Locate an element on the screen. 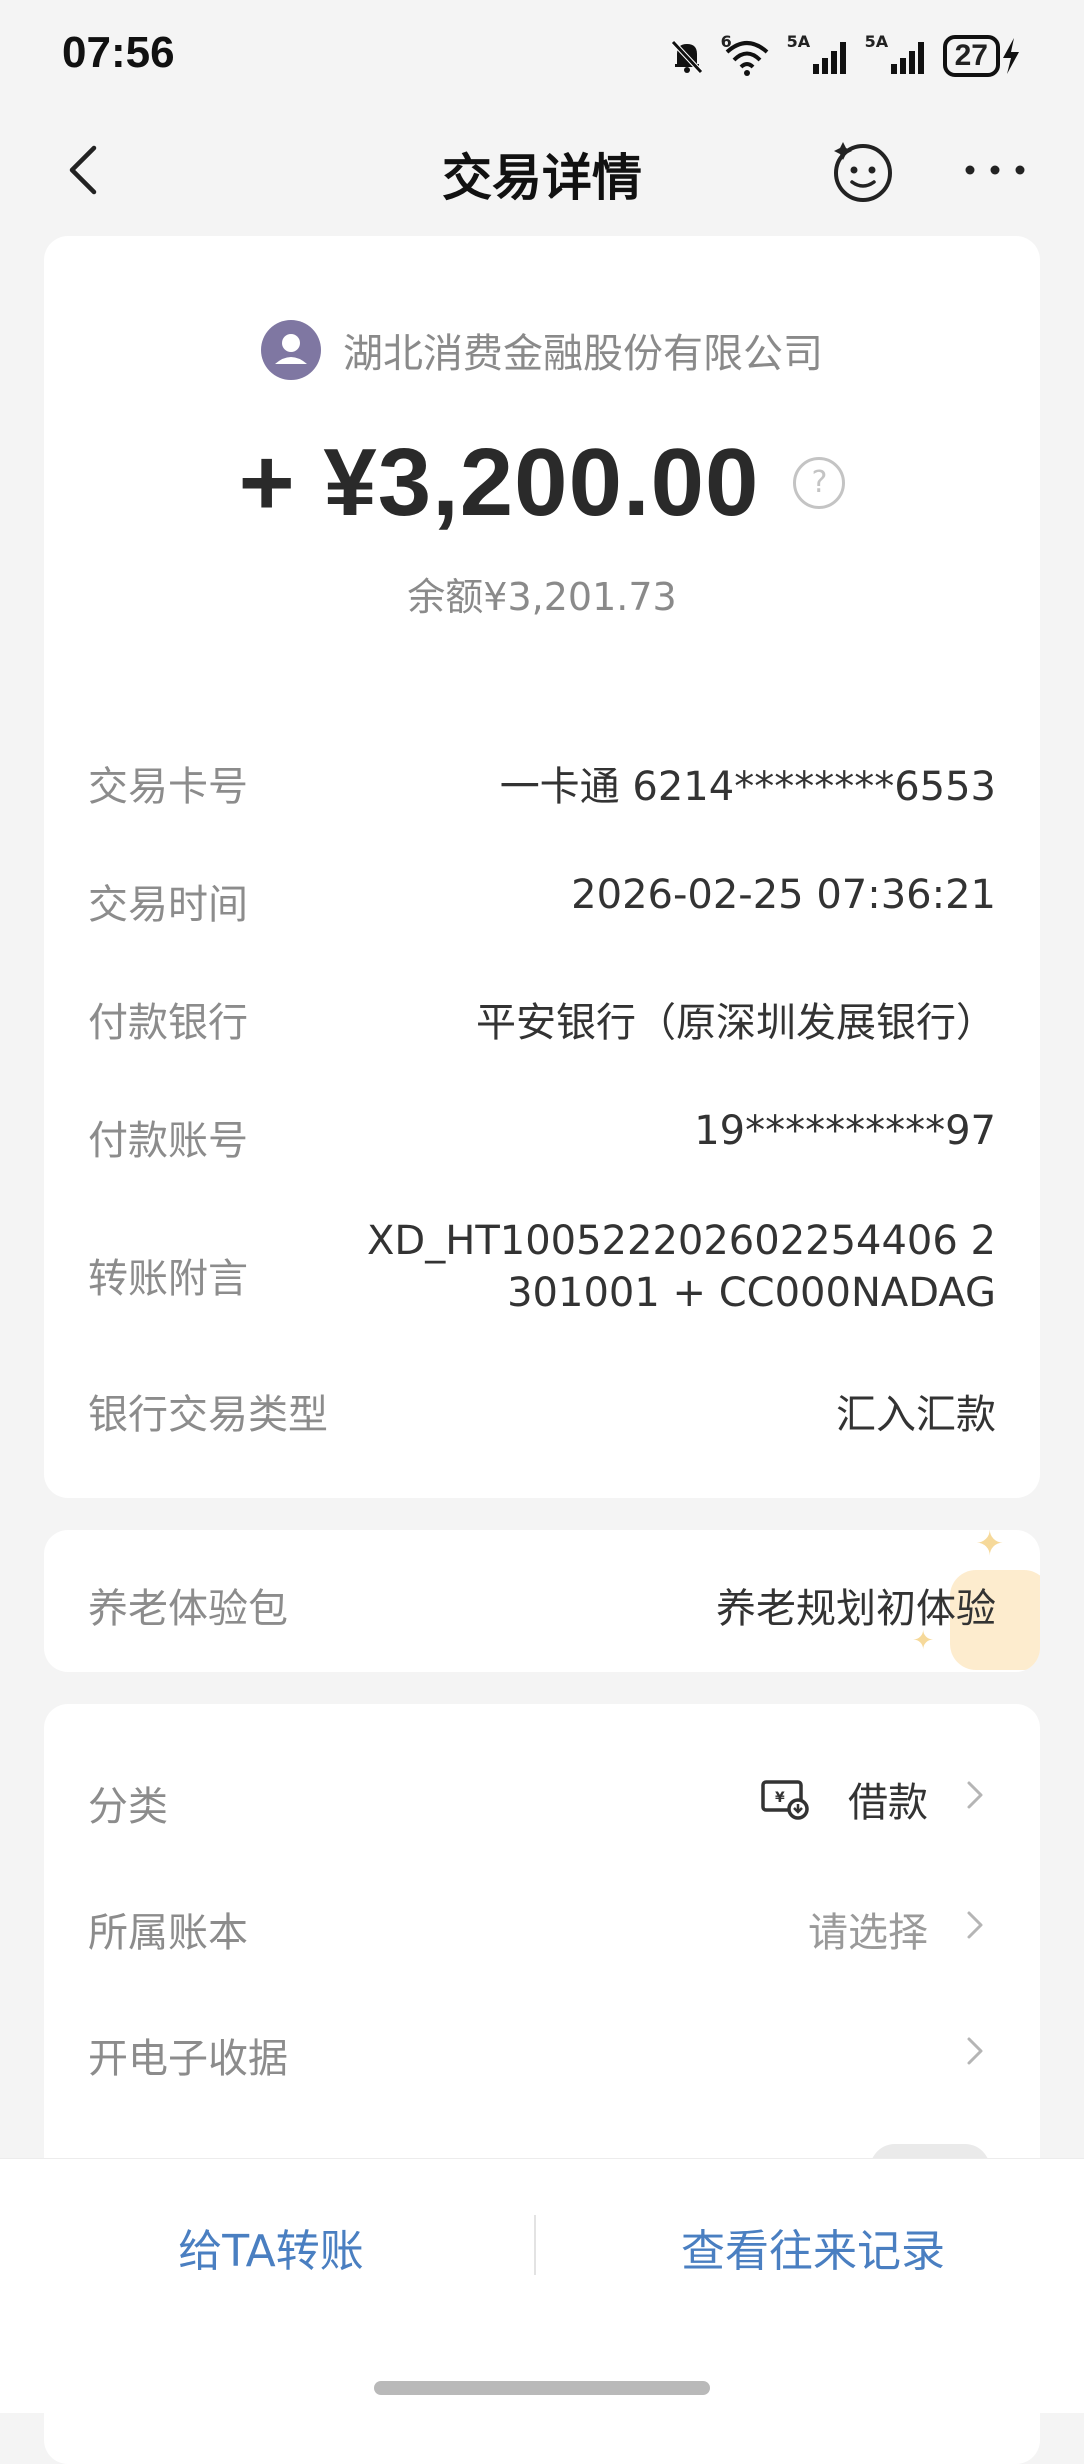 This screenshot has width=1084, height=2464. memo-value-line1: XD_HT100522202602254406 2 is located at coordinates (681, 1241).